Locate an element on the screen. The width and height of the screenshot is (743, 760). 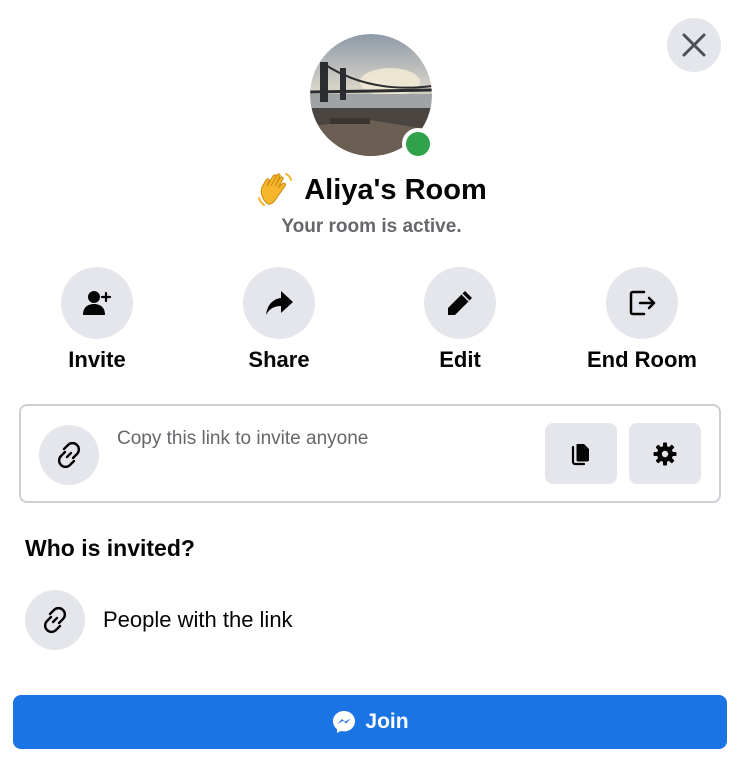
gear-icon is located at coordinates (665, 453).